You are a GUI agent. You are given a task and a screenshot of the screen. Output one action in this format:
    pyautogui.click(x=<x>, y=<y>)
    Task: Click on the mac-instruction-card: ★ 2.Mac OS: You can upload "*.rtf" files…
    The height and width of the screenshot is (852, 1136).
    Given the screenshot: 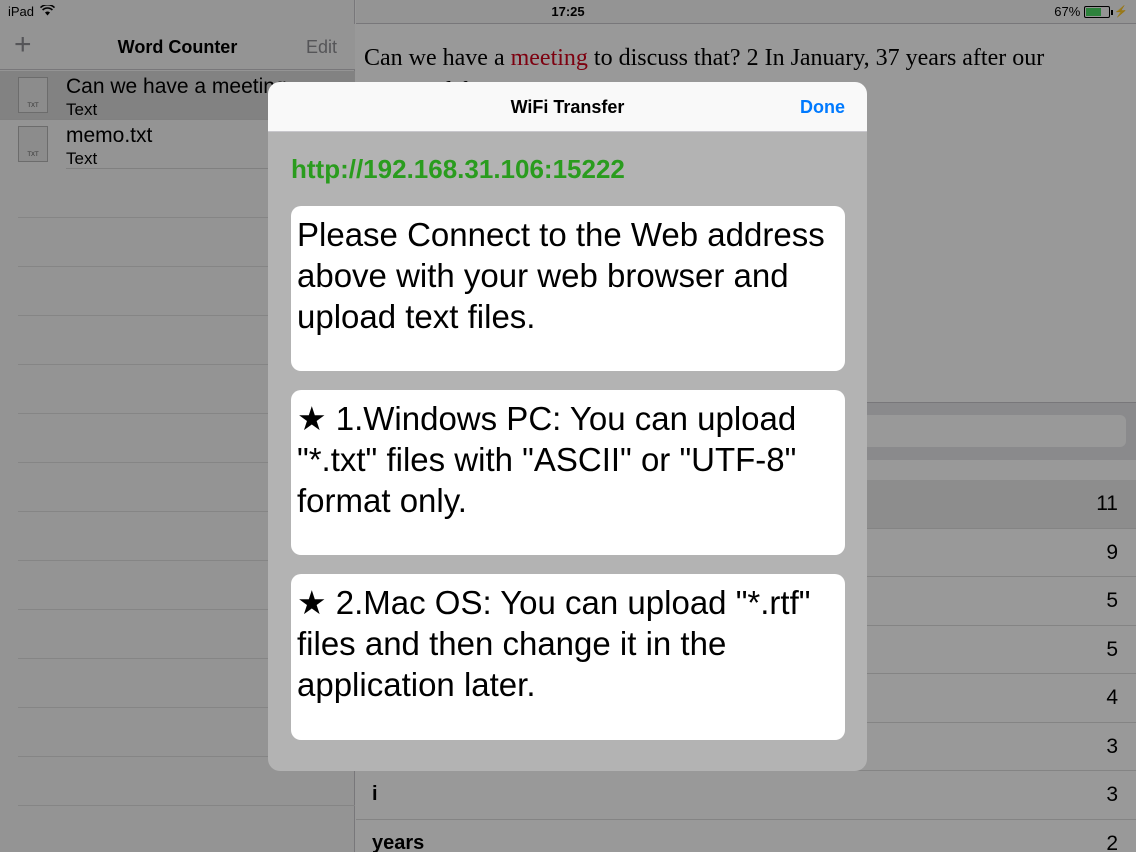 What is the action you would take?
    pyautogui.click(x=568, y=657)
    